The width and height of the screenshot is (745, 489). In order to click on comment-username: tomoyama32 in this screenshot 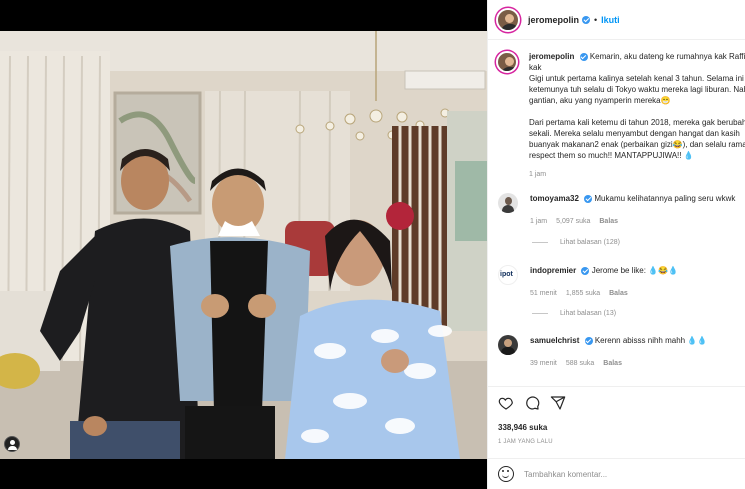, I will do `click(554, 198)`.